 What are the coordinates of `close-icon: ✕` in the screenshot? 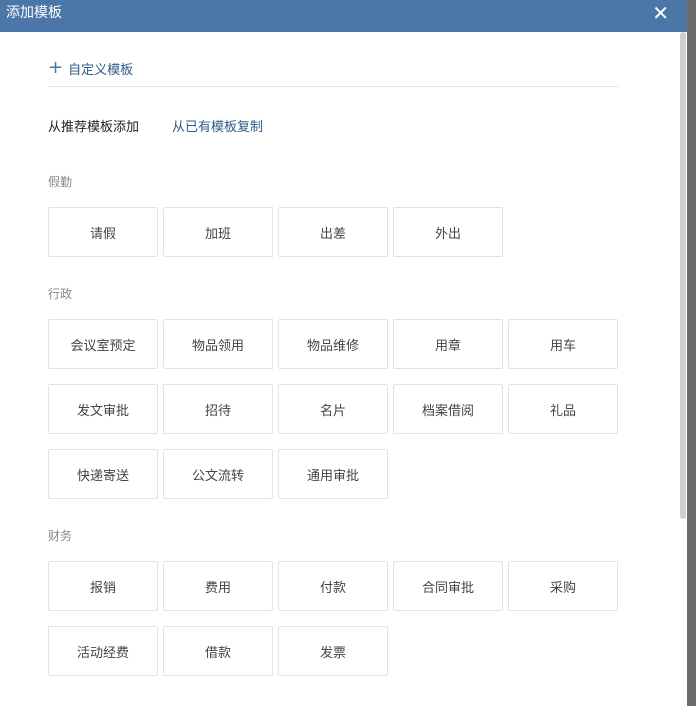 It's located at (660, 13).